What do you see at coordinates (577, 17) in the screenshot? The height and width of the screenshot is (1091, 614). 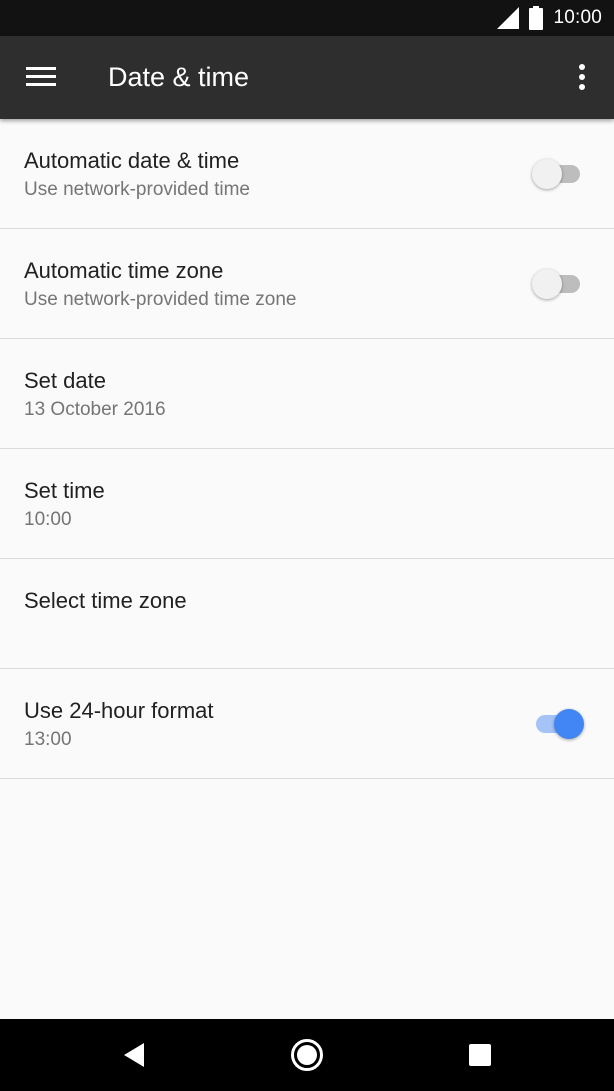 I see `status-time: 10:00` at bounding box center [577, 17].